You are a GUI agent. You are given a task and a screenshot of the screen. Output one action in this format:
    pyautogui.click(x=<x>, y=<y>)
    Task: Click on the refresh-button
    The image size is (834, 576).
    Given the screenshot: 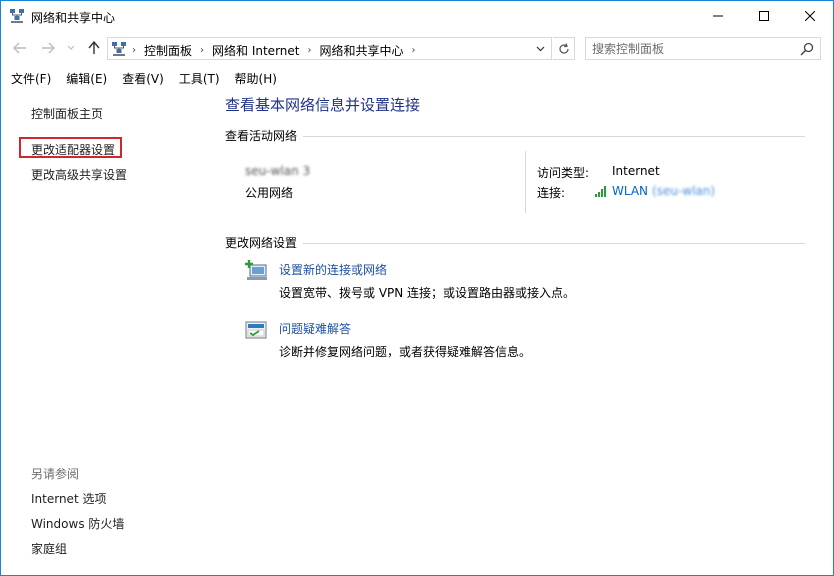 What is the action you would take?
    pyautogui.click(x=564, y=48)
    